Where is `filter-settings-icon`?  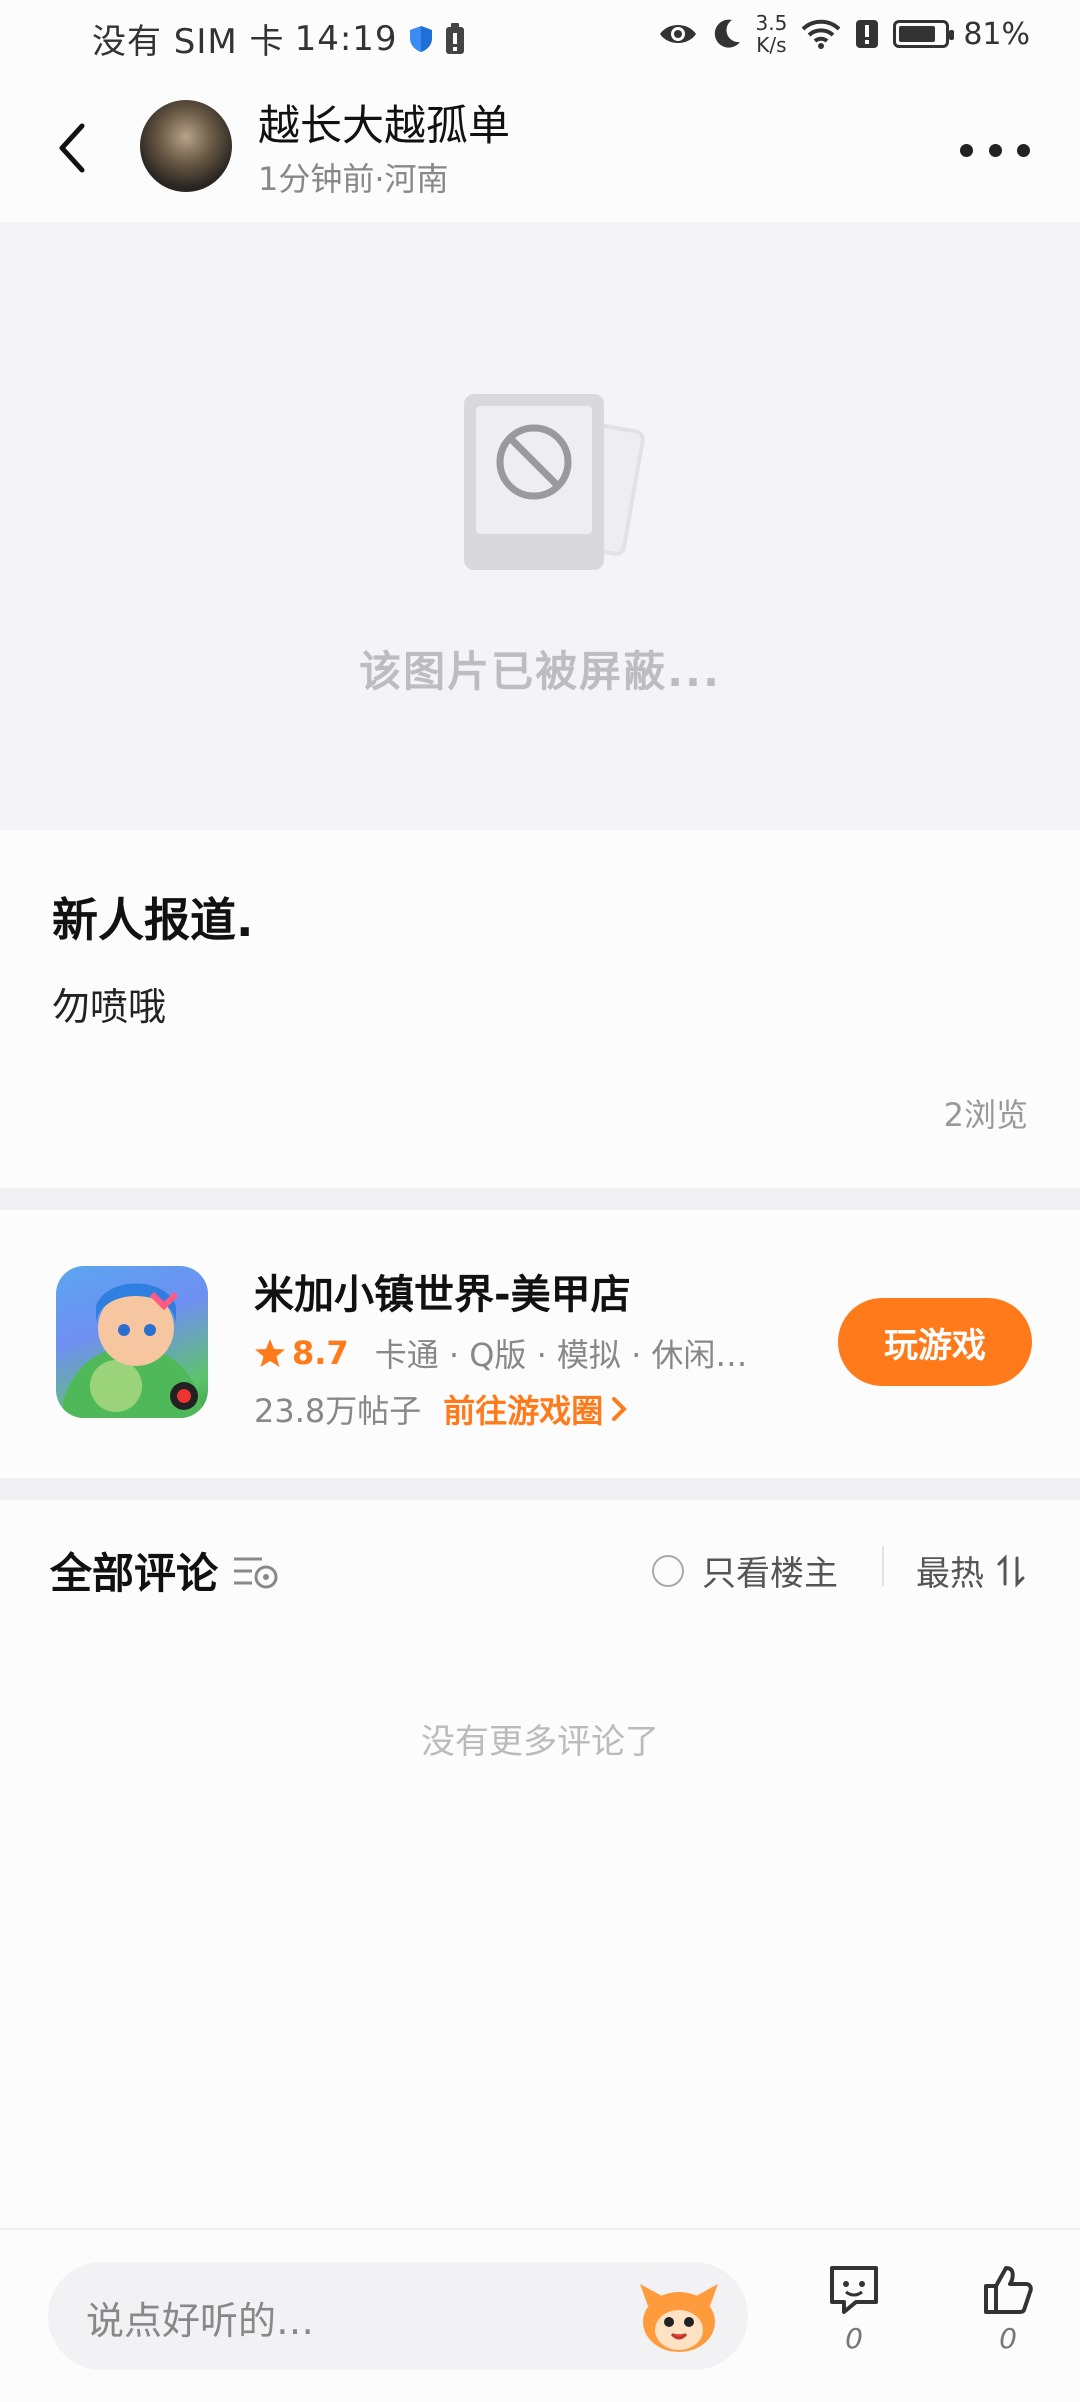
filter-settings-icon is located at coordinates (256, 1571).